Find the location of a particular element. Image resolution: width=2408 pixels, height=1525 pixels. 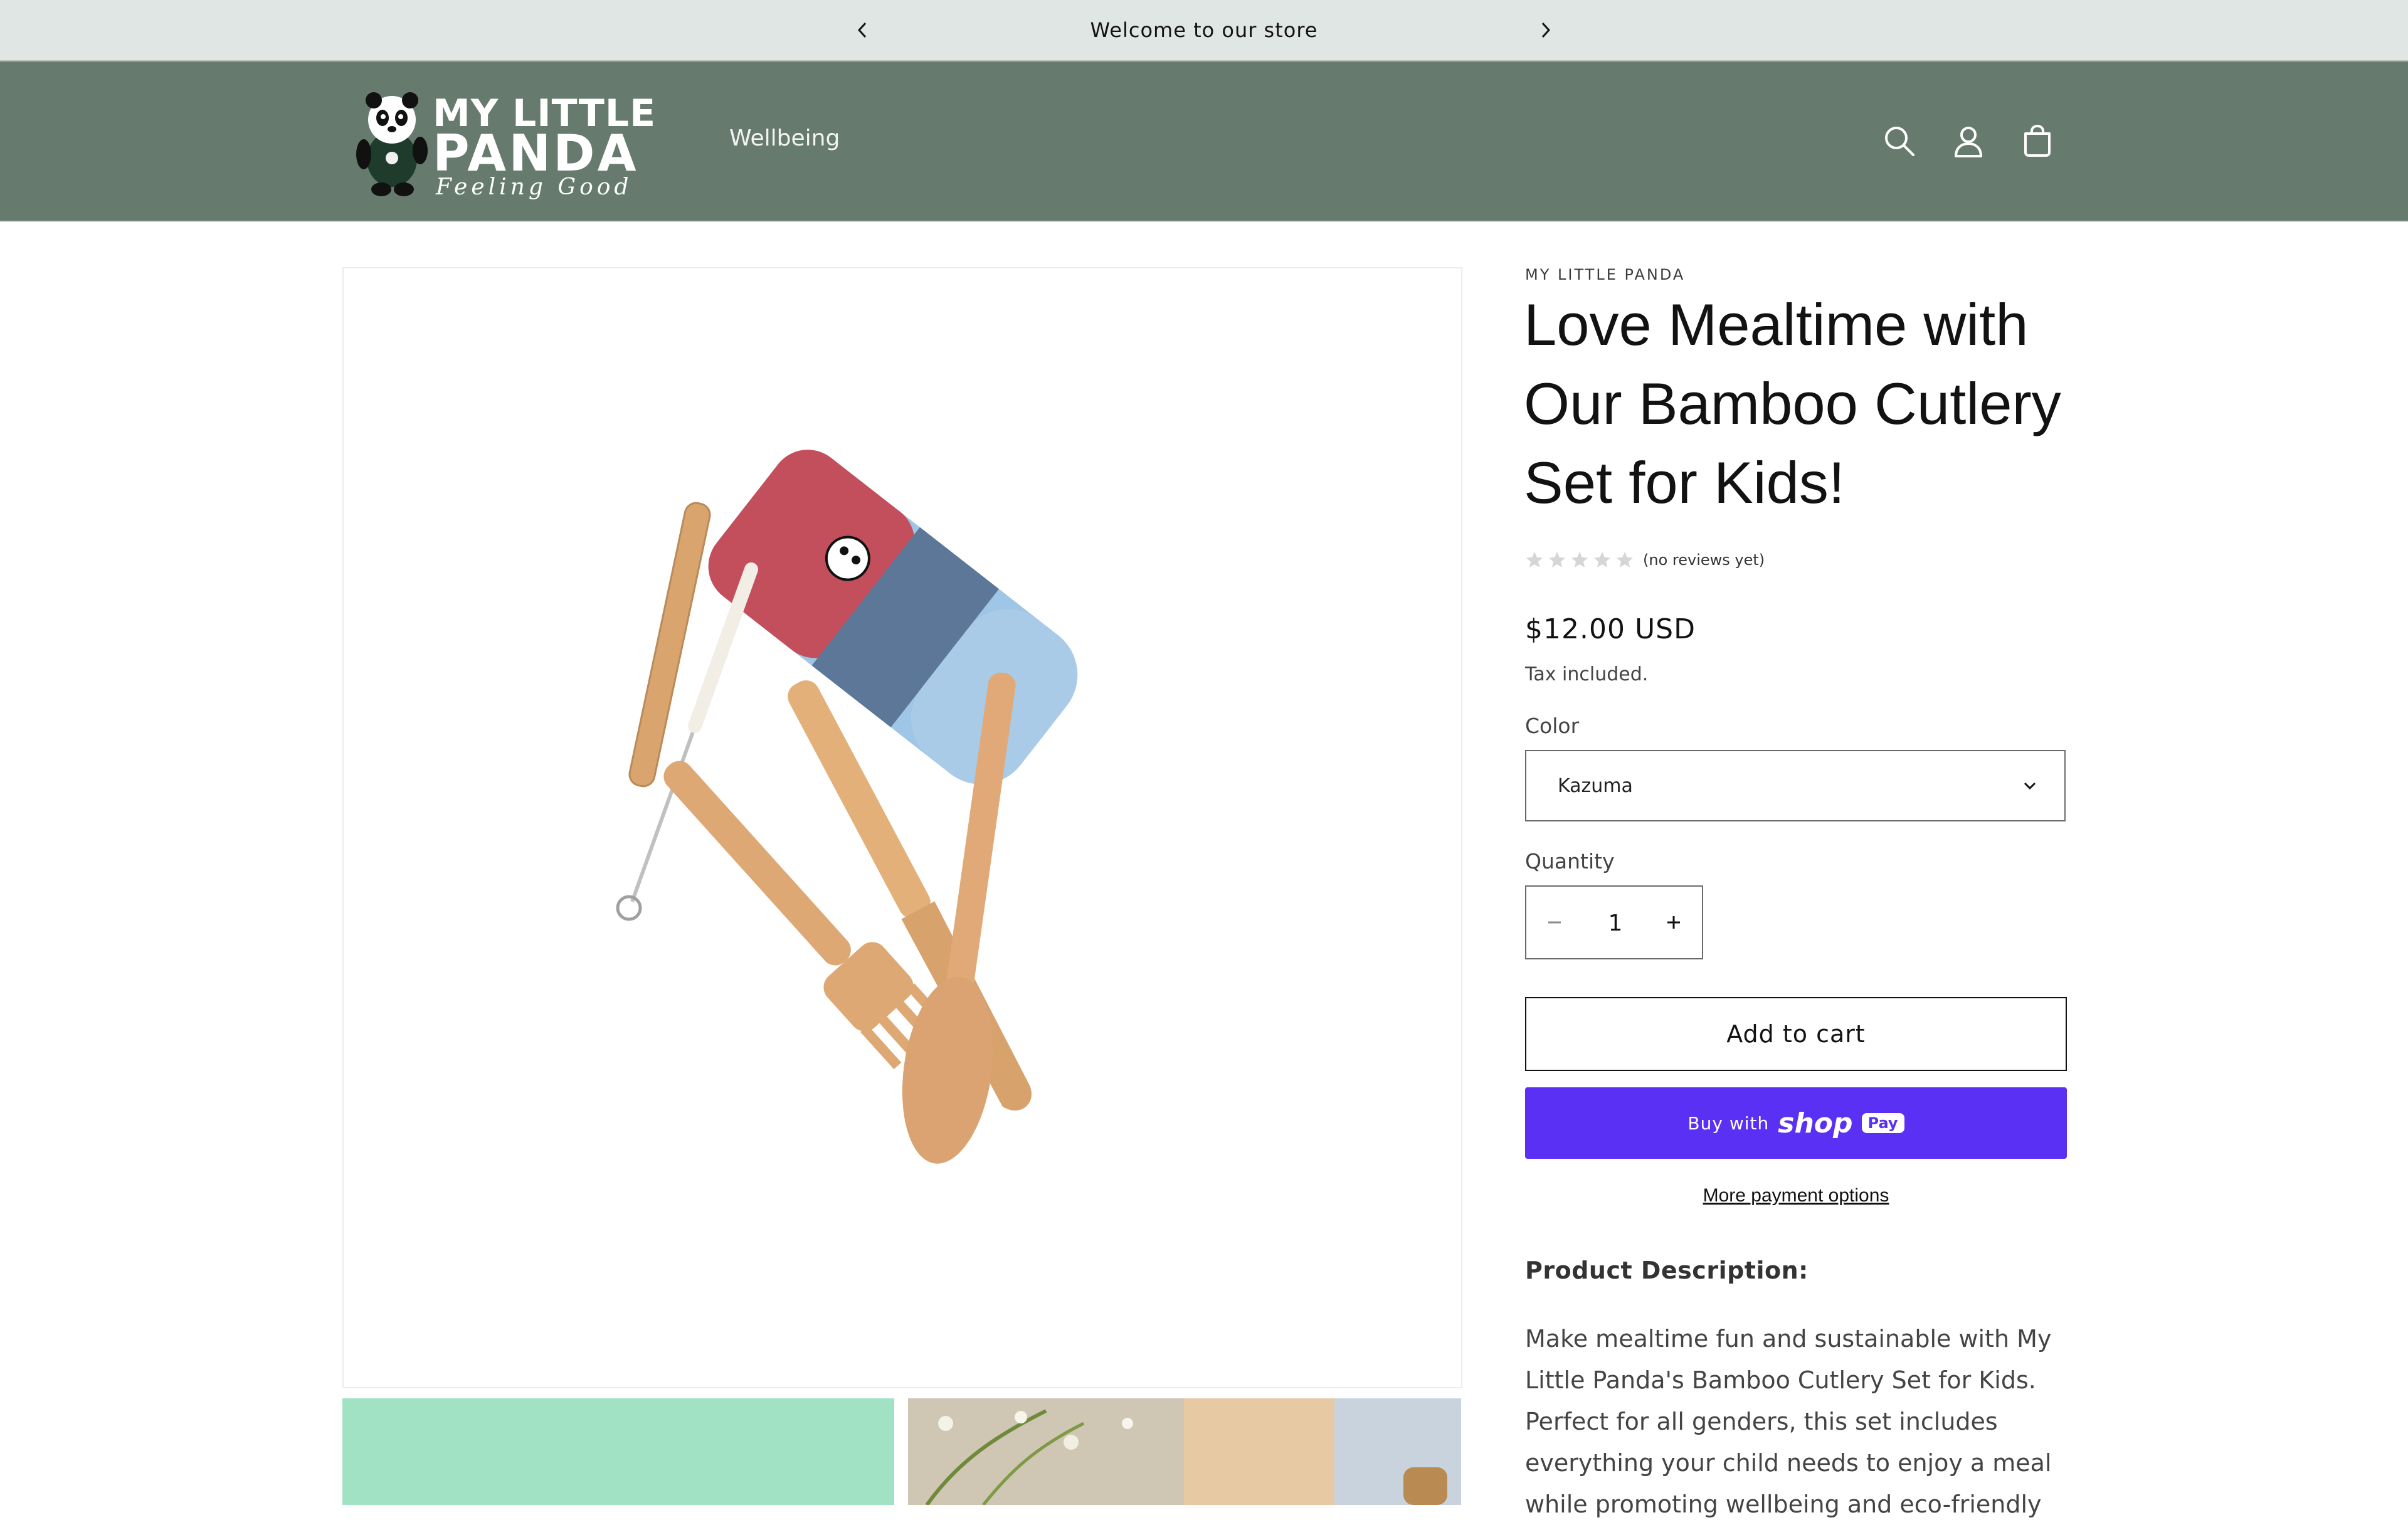

product-price: $12.00 USD is located at coordinates (1610, 629).